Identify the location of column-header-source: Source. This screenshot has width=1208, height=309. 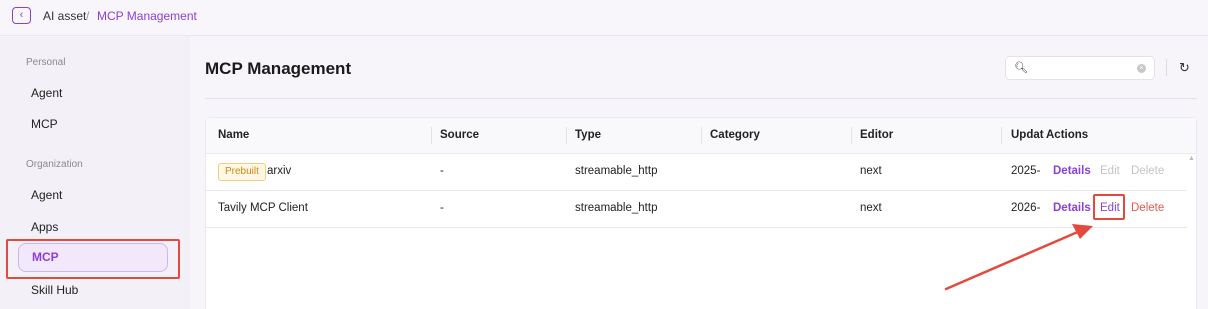
(459, 135).